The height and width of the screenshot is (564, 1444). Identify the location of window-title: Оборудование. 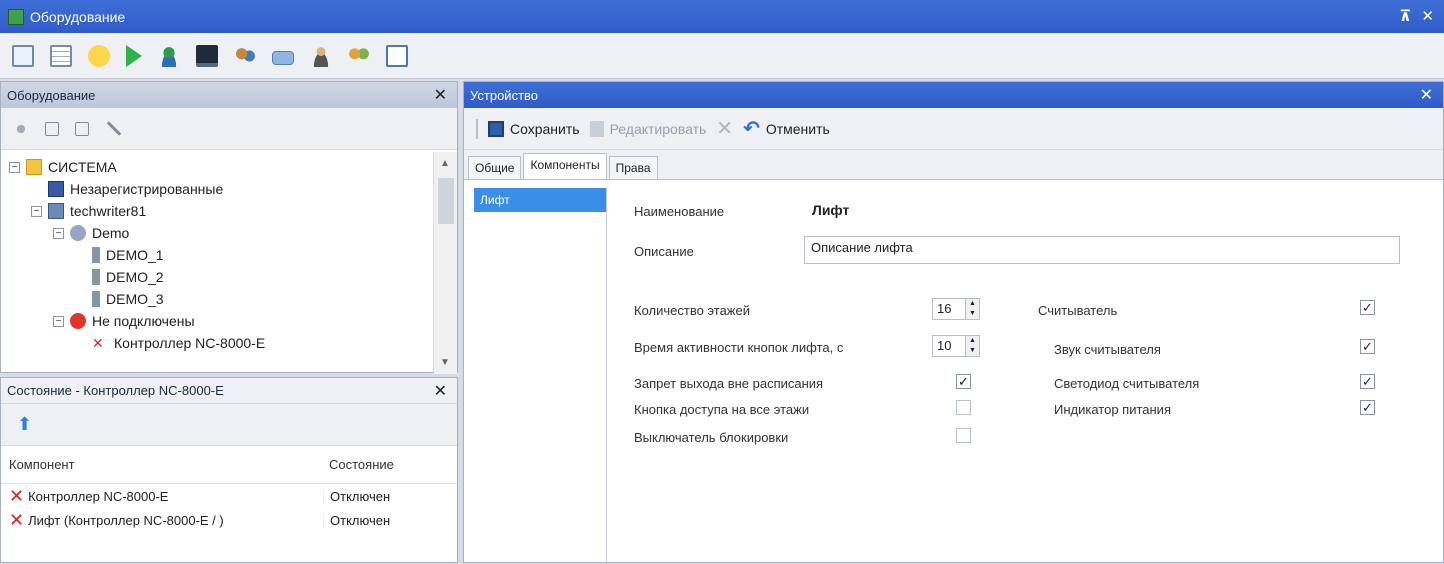
(78, 16).